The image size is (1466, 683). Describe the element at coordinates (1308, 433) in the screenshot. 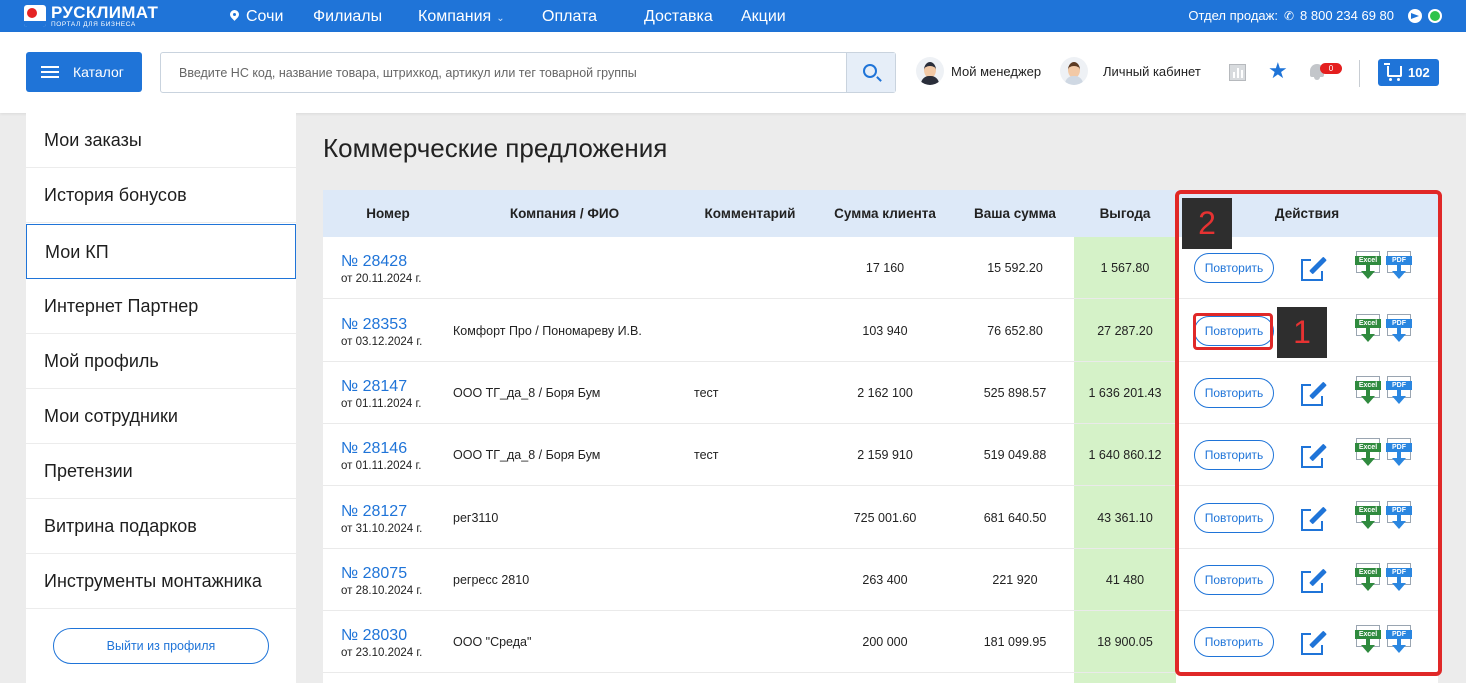

I see `annotation-frame-actions` at that location.